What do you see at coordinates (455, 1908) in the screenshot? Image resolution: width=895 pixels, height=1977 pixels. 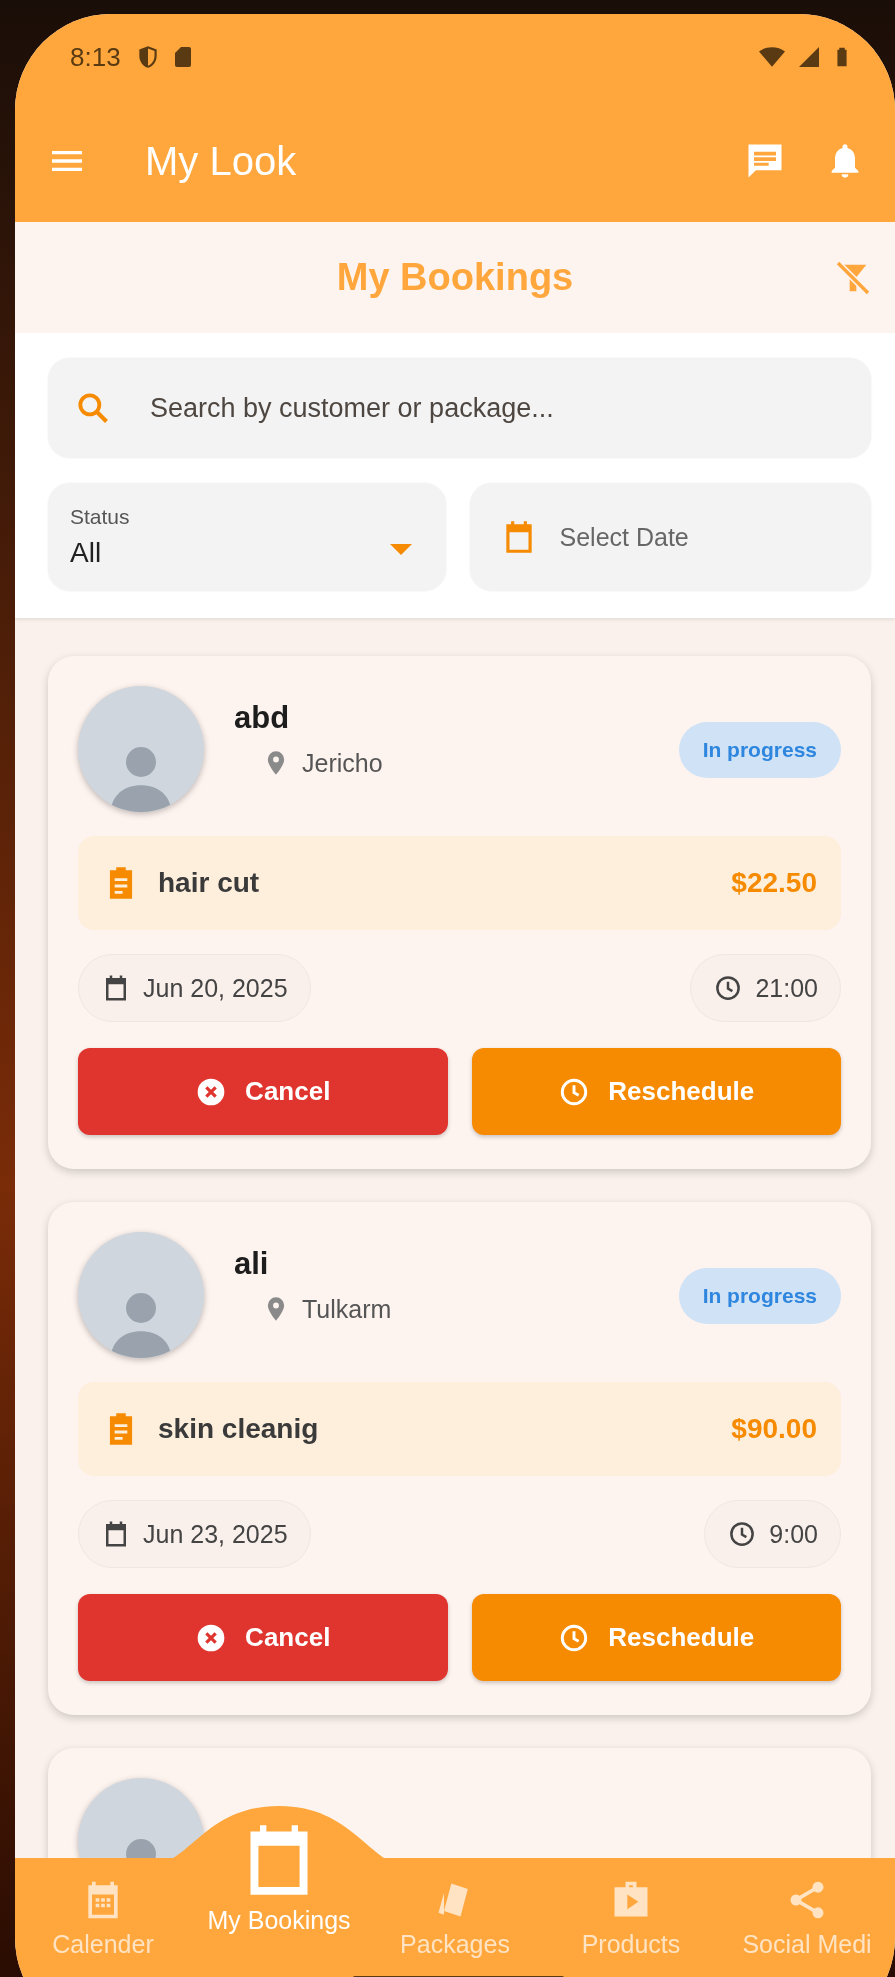 I see `nav-tab: Packages` at bounding box center [455, 1908].